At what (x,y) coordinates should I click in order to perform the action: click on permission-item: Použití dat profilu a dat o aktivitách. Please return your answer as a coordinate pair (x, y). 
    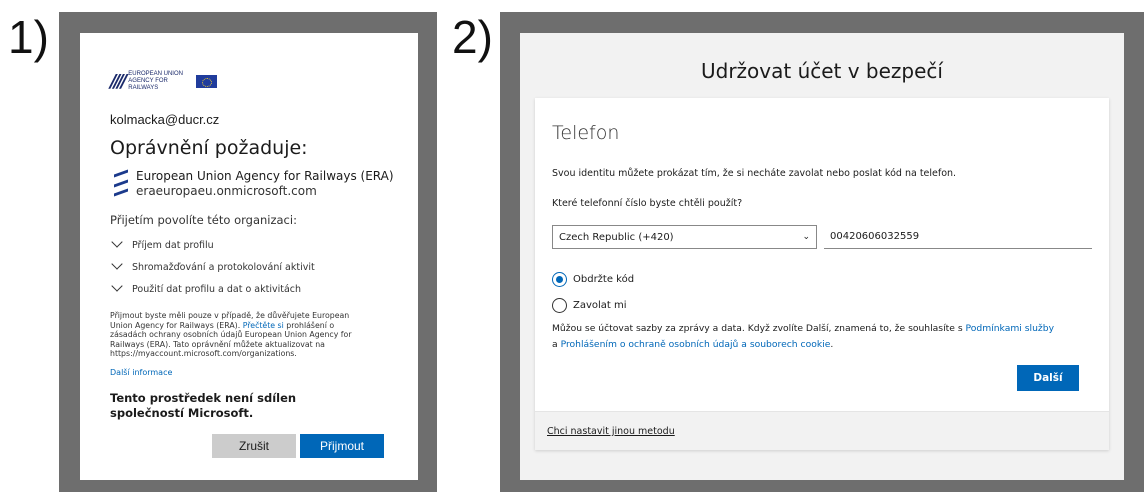
    Looking at the image, I should click on (212, 289).